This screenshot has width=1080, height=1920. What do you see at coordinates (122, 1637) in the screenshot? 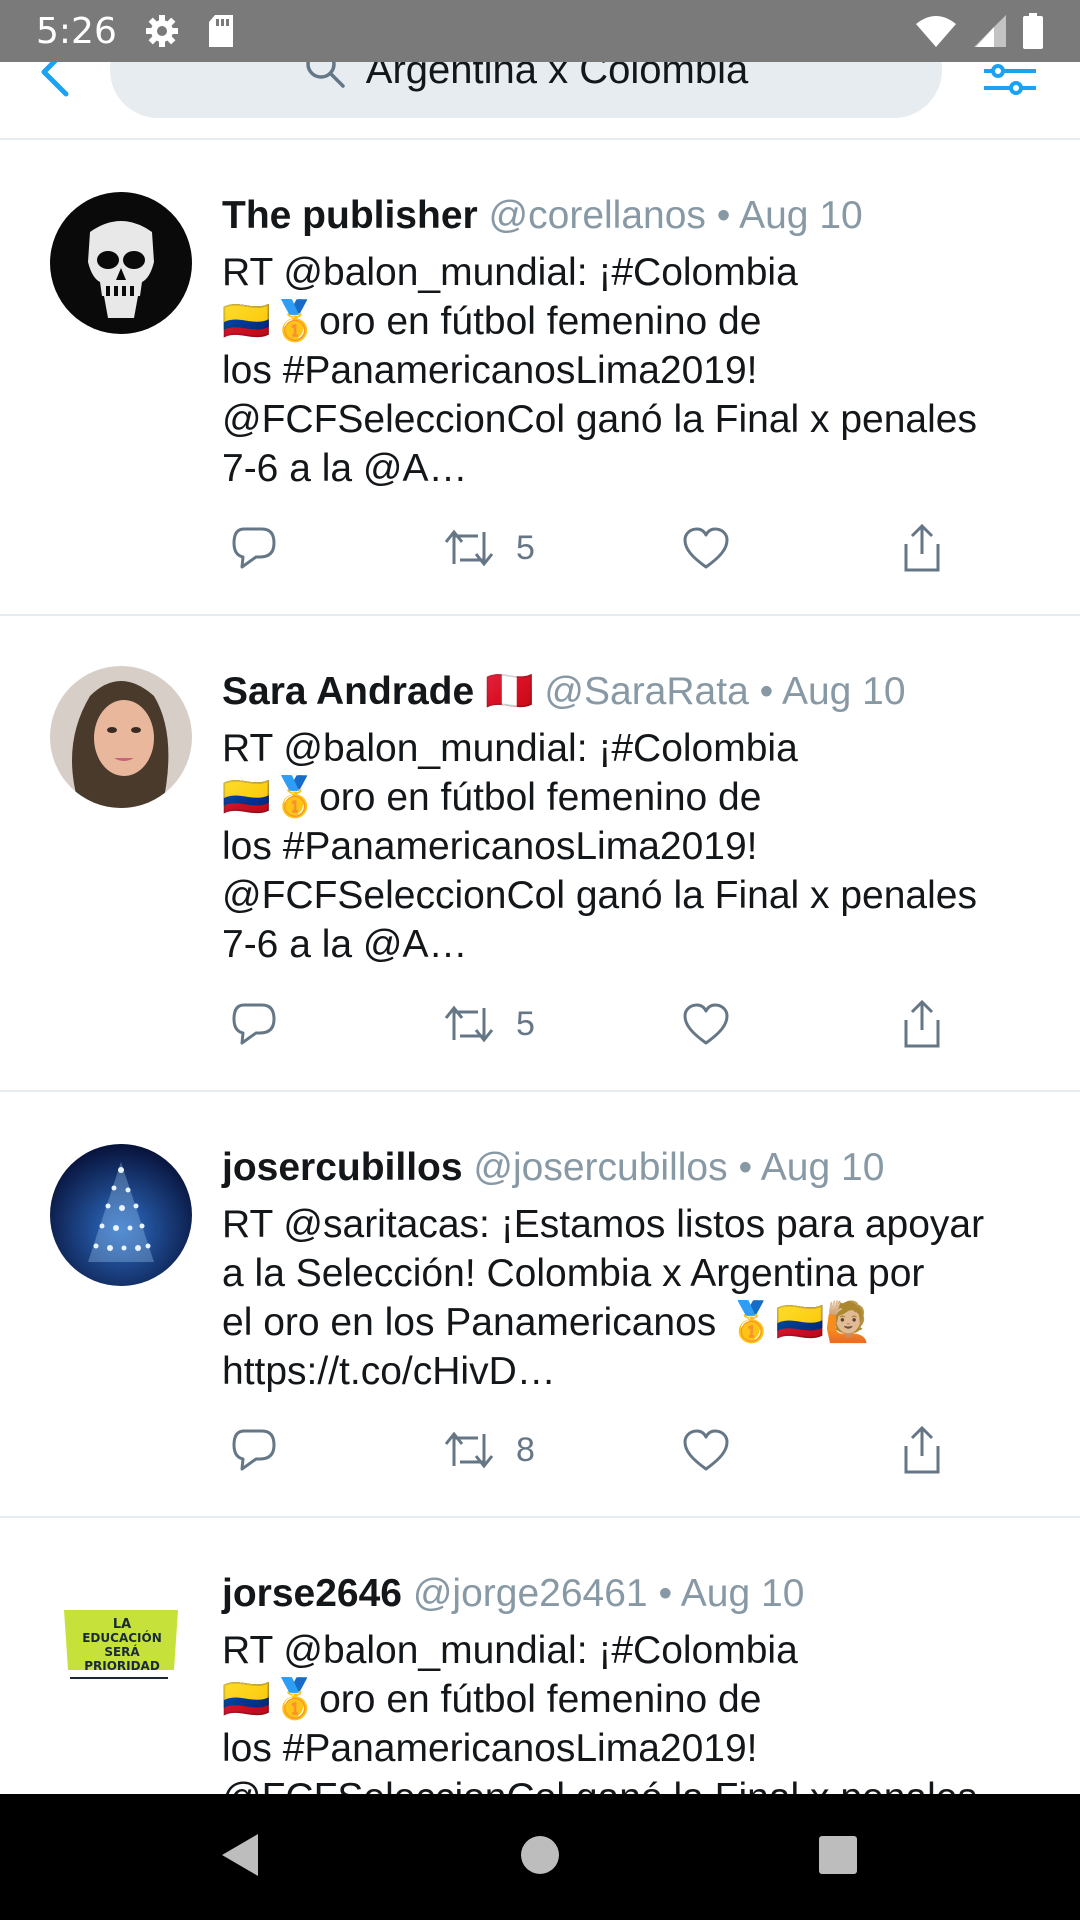
I see `svg-text: EDUCACIÓN` at bounding box center [122, 1637].